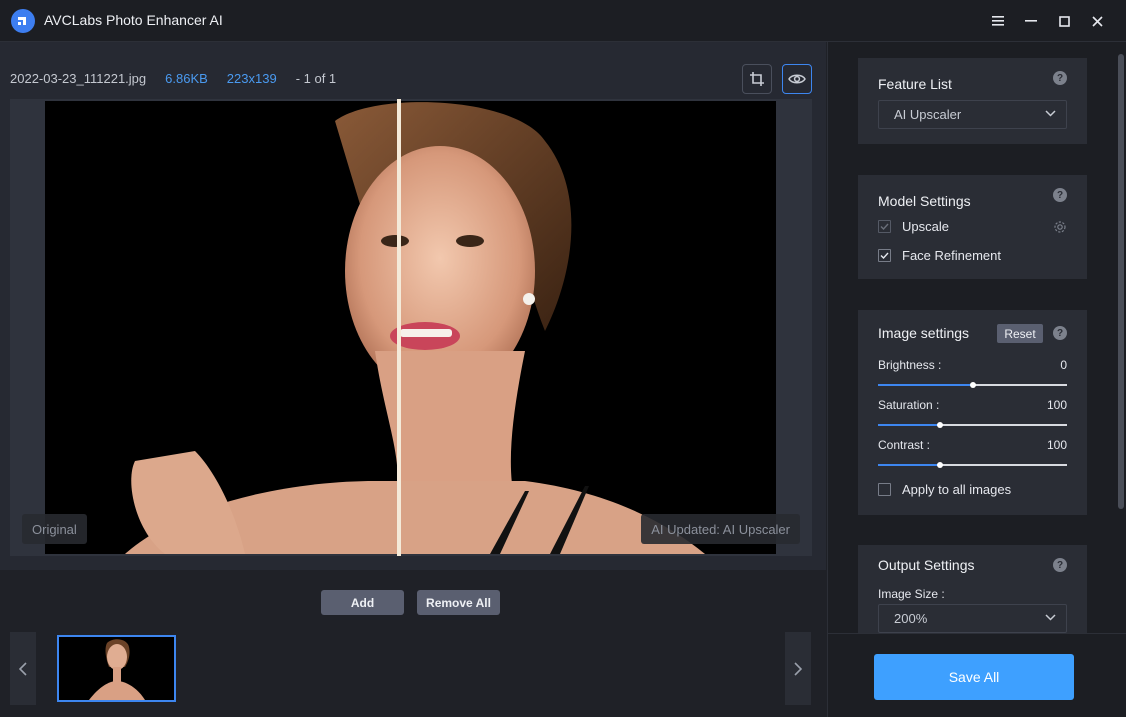 The width and height of the screenshot is (1126, 717). What do you see at coordinates (884, 226) in the screenshot?
I see `upscale-checkbox` at bounding box center [884, 226].